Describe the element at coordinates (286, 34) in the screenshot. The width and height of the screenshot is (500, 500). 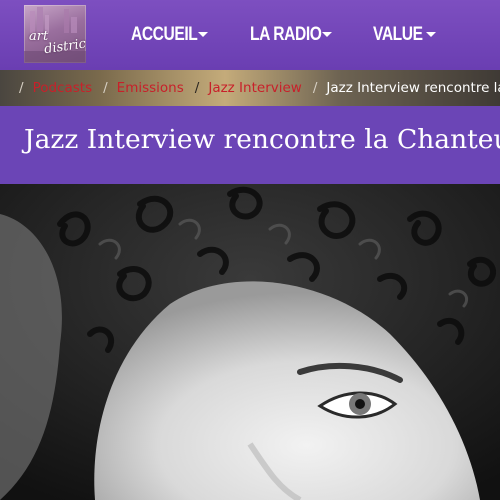
I see `nav-label-la-radio: LA RADIO` at that location.